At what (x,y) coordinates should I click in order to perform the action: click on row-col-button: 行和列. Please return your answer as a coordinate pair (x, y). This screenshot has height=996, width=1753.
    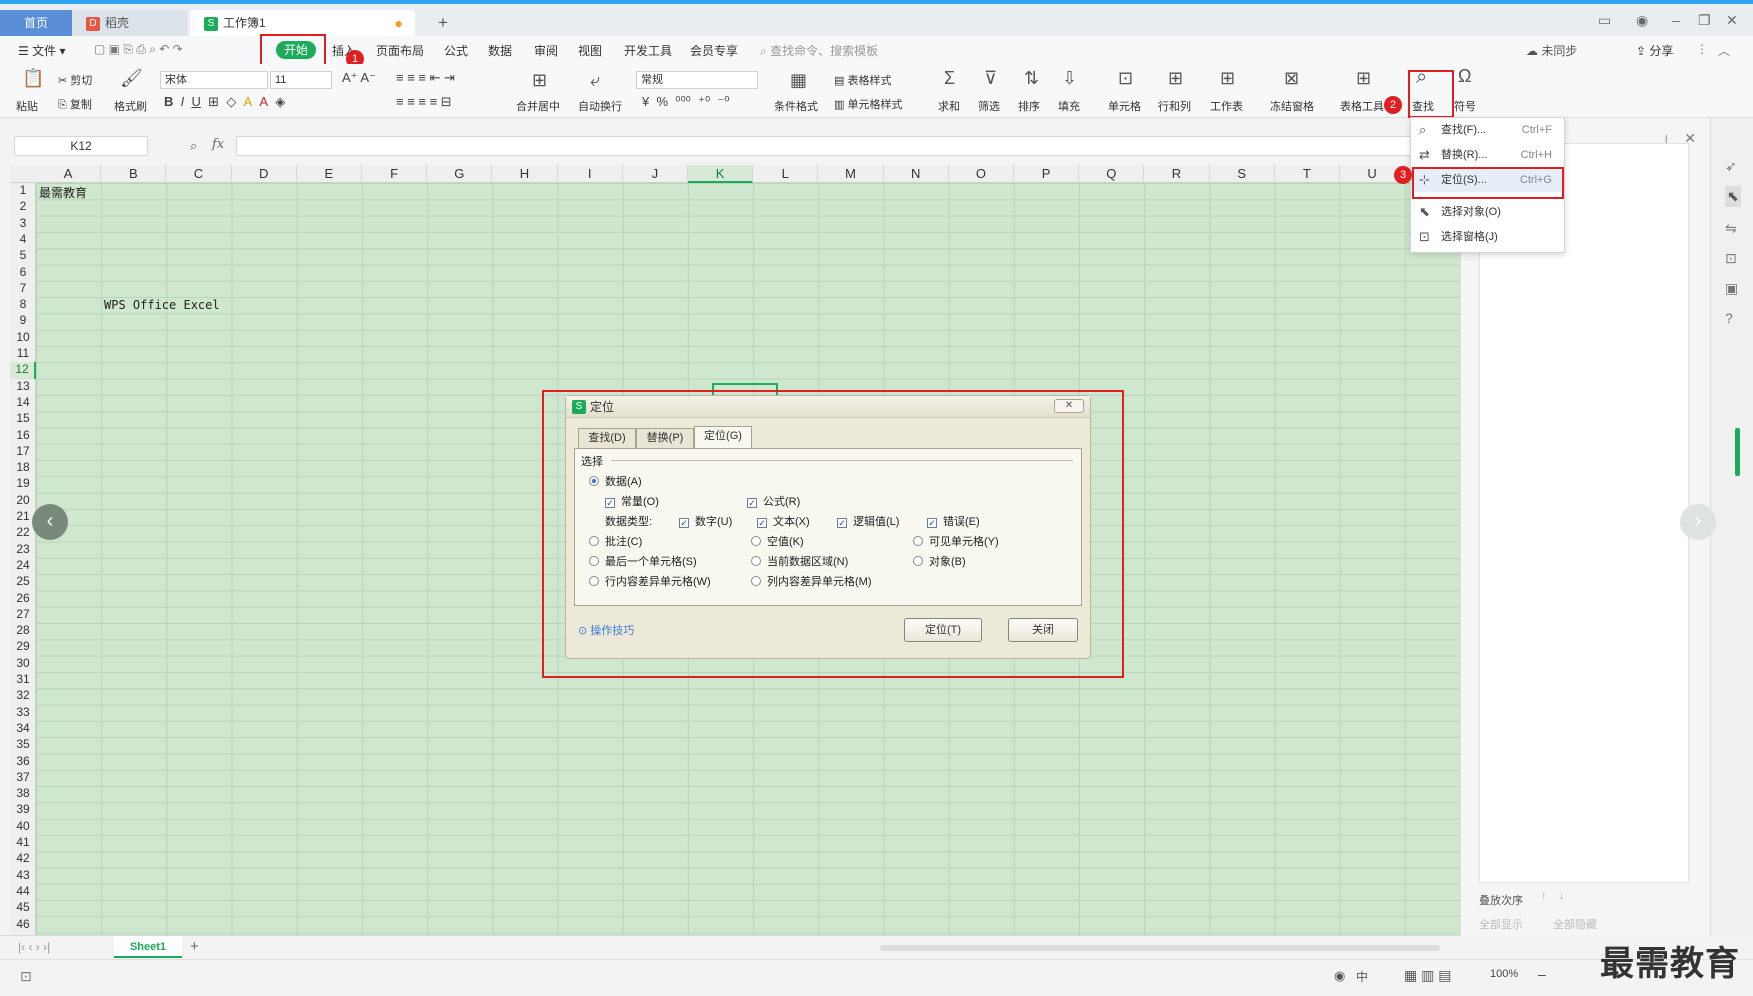
    Looking at the image, I should click on (1174, 106).